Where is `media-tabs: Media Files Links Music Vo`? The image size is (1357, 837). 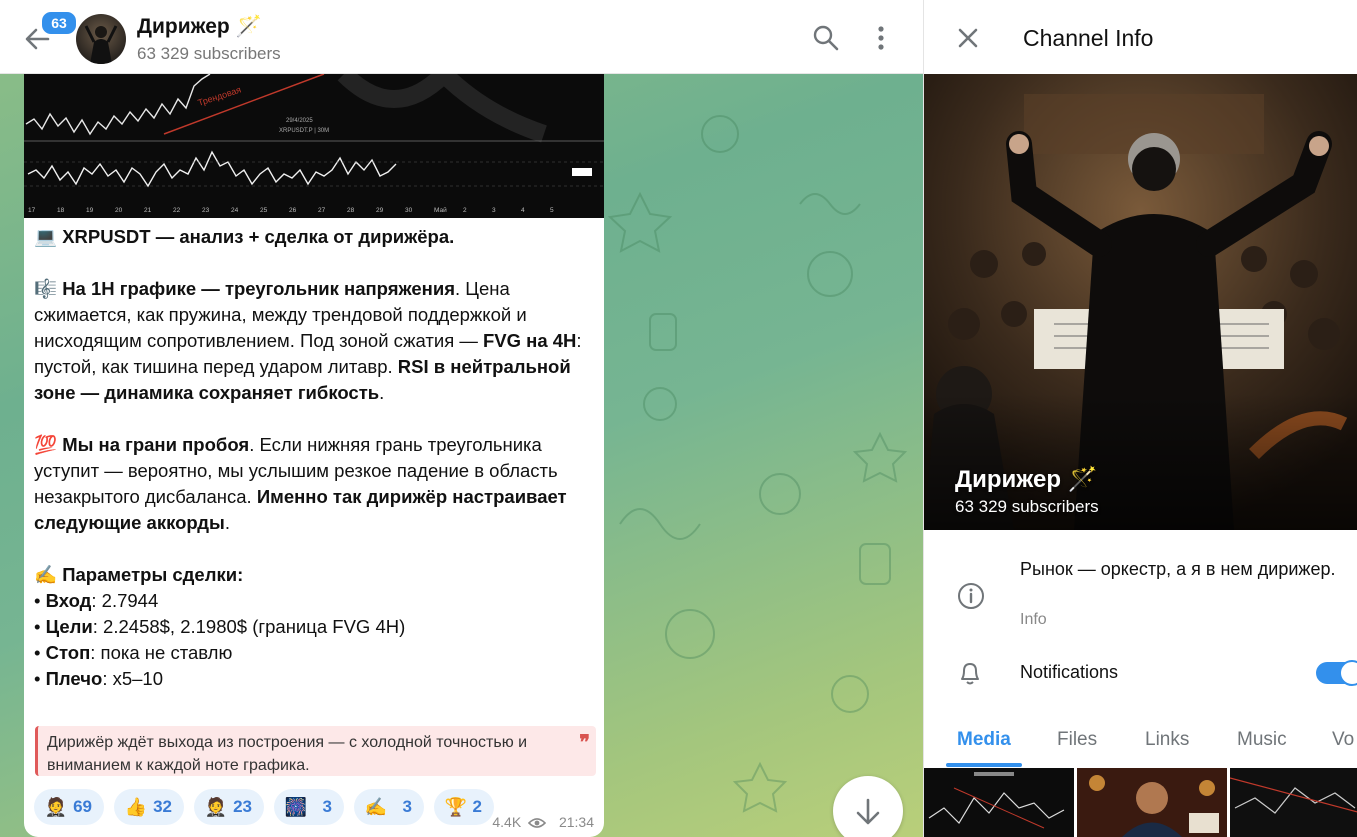 media-tabs: Media Files Links Music Vo is located at coordinates (1140, 741).